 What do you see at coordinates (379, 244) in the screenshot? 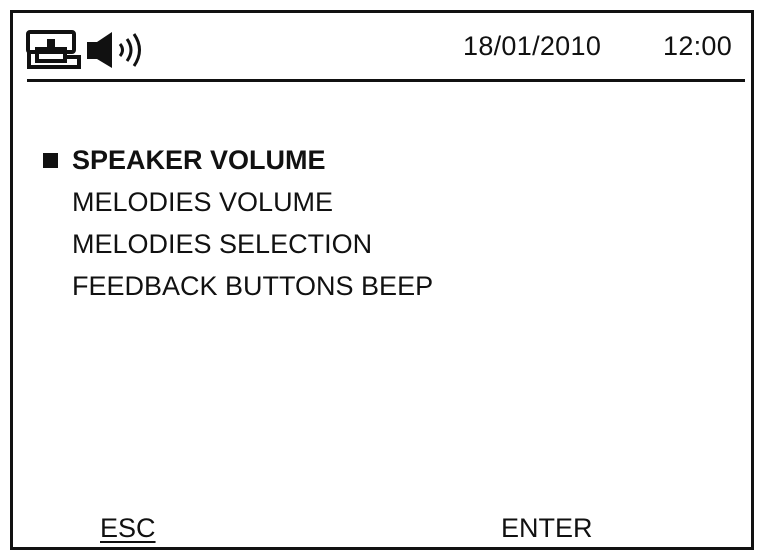
I see `menu-item-melodies-selection: MELODIES SELECTION` at bounding box center [379, 244].